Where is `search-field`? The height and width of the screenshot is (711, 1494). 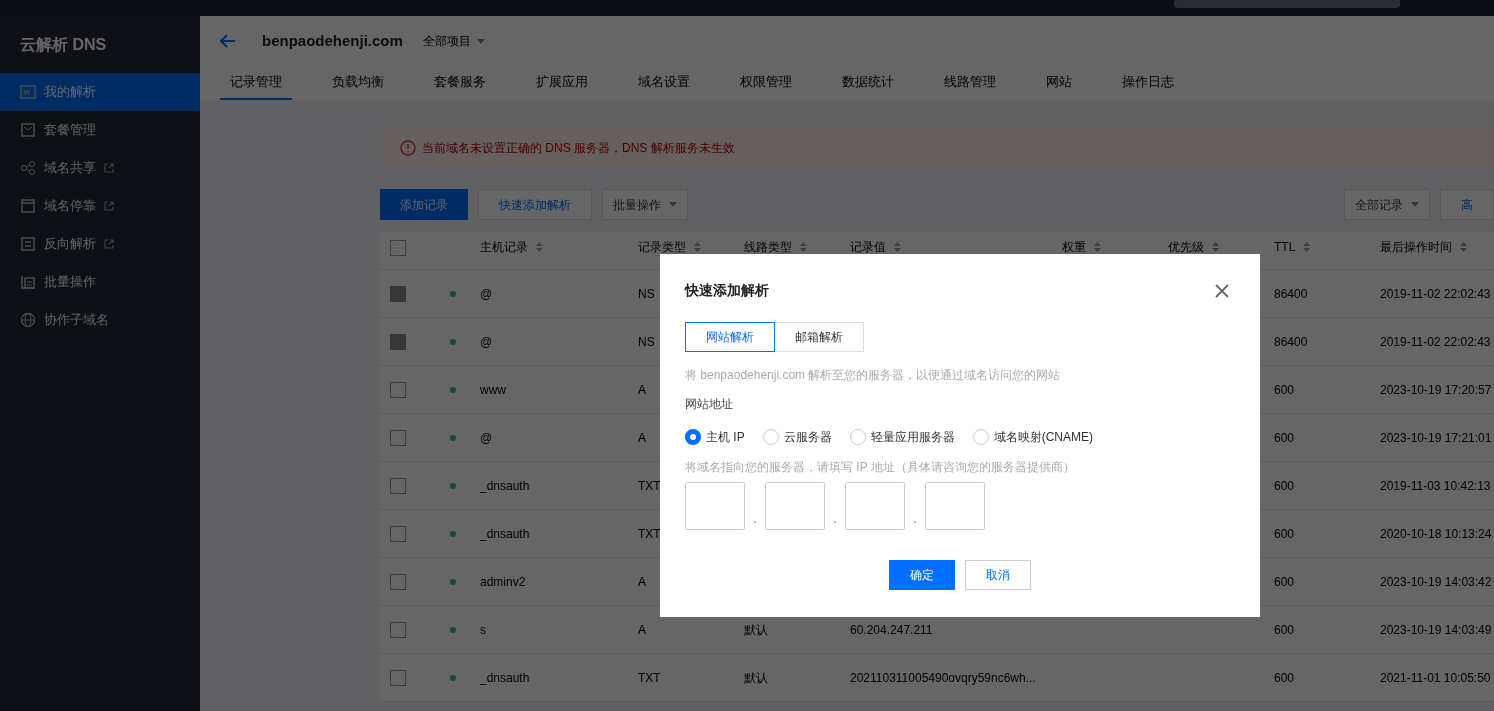 search-field is located at coordinates (1287, 4).